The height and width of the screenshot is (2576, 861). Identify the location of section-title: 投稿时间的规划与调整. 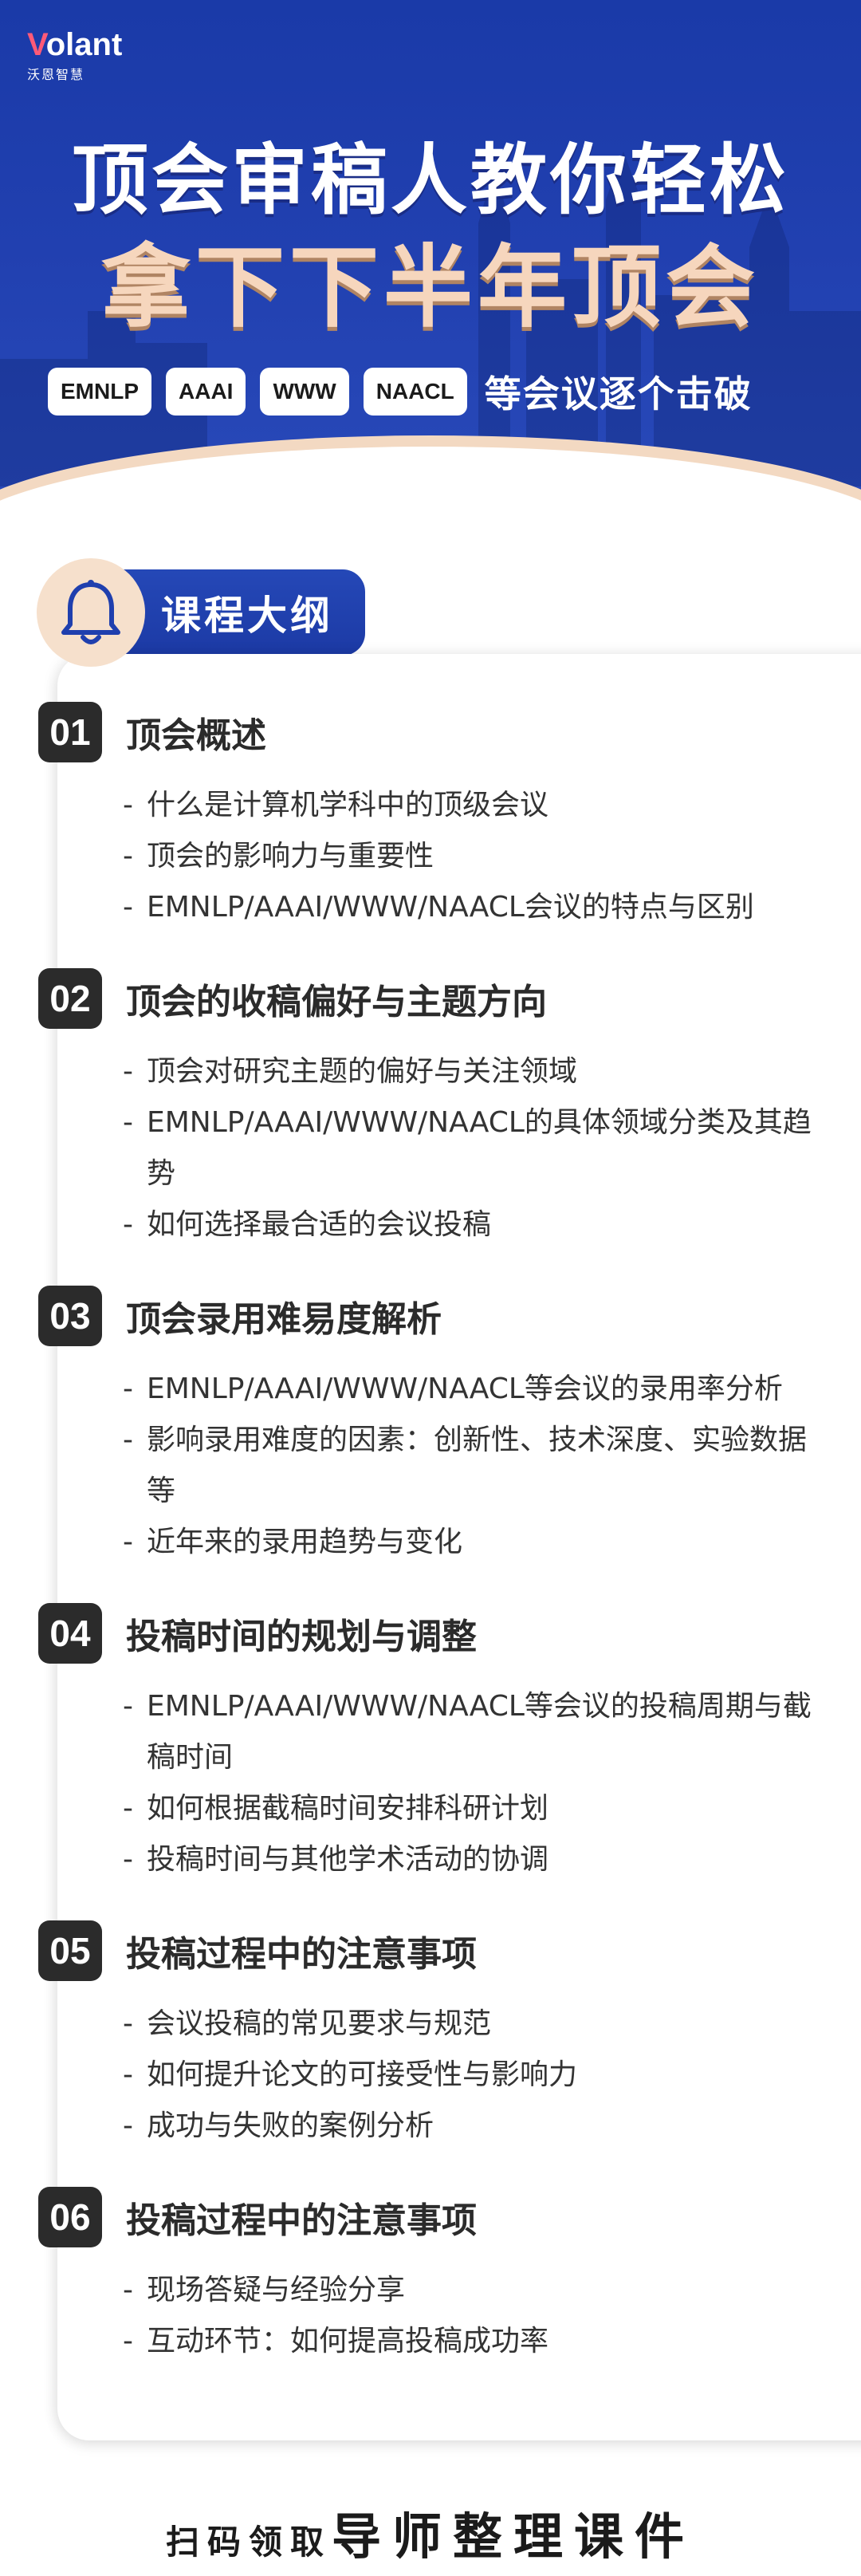
(301, 1637).